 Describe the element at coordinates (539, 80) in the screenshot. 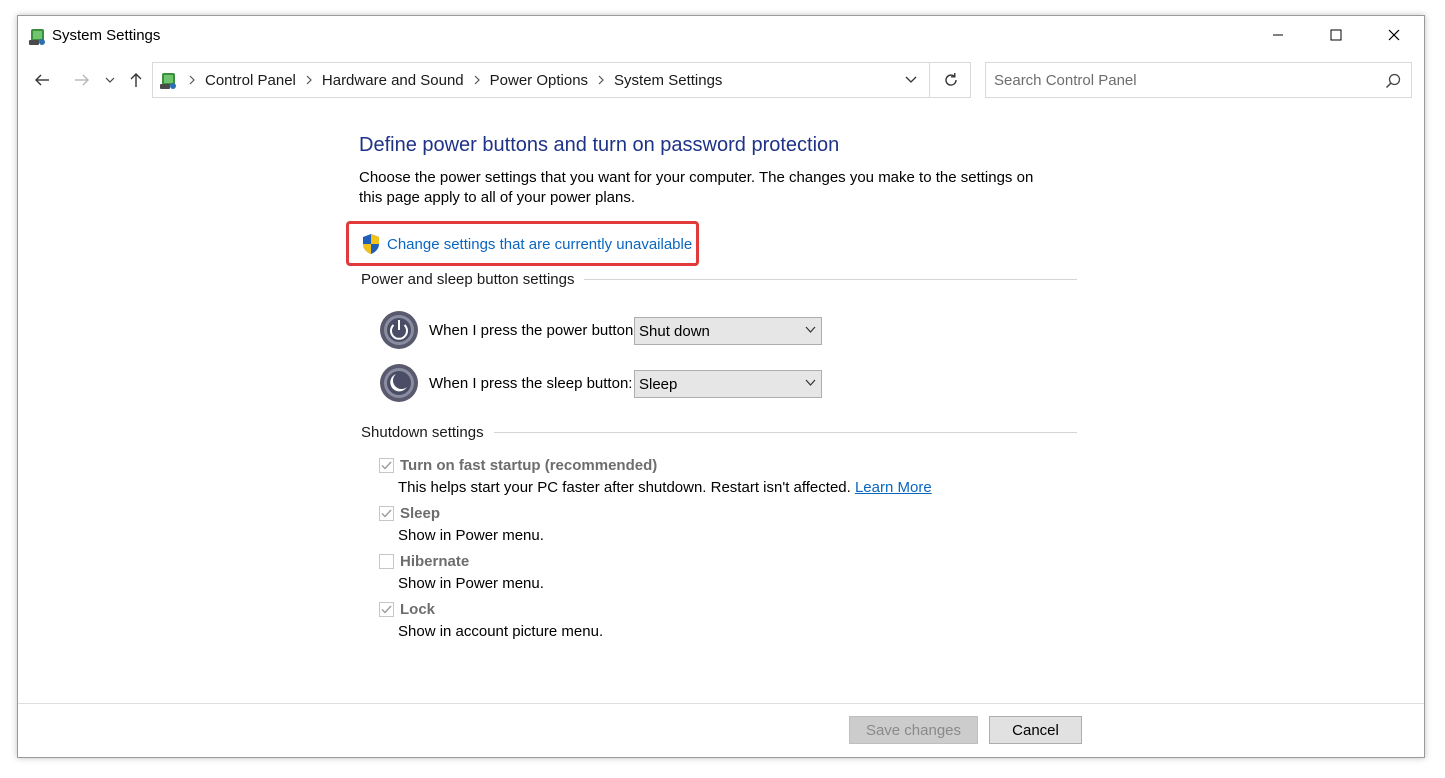

I see `breadcrumb-power-options: Power Options` at that location.